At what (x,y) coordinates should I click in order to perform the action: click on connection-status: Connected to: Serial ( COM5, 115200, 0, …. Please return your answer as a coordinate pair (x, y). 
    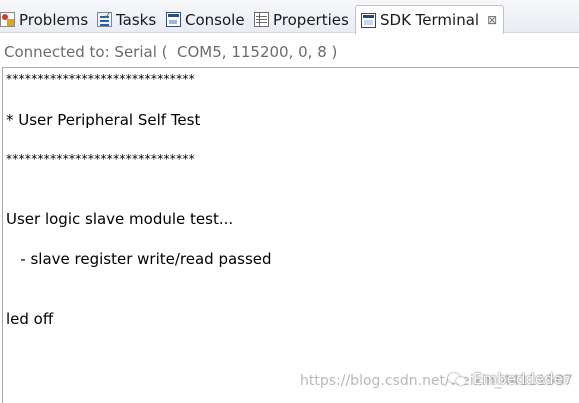
    Looking at the image, I should click on (171, 52).